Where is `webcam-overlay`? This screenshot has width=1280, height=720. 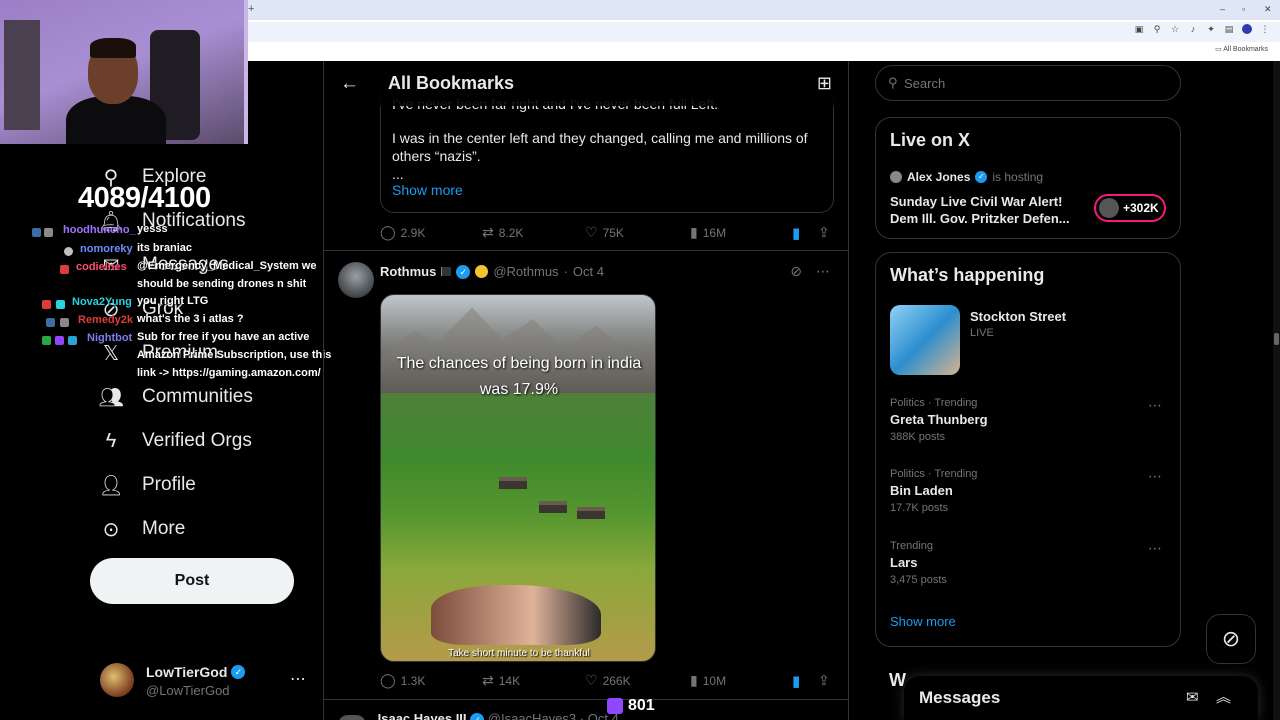 webcam-overlay is located at coordinates (124, 72).